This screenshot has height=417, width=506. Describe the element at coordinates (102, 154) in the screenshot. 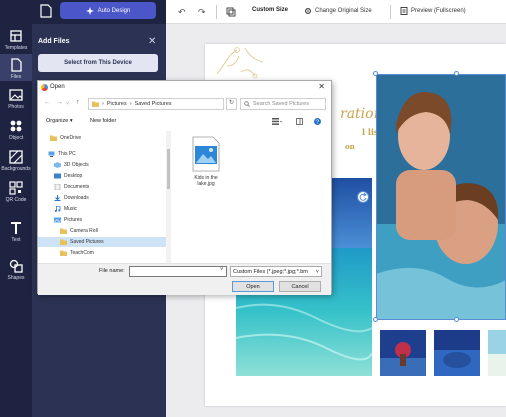

I see `nav-item-this-pc: This PC` at that location.